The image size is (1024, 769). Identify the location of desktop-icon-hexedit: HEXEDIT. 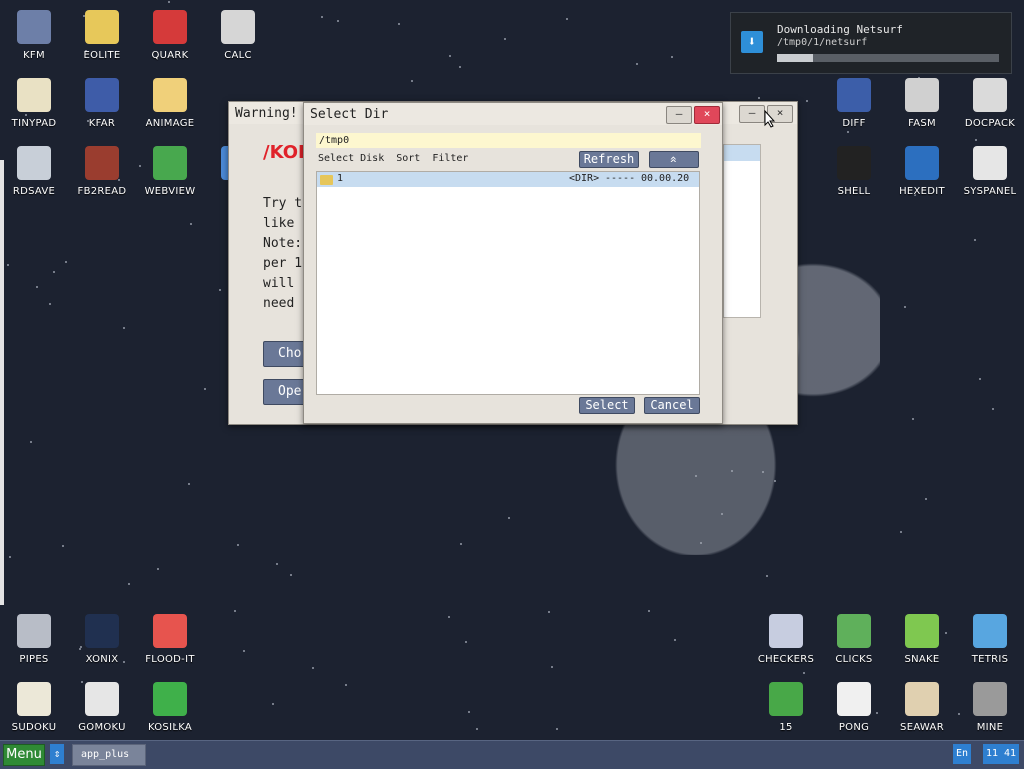
(922, 171).